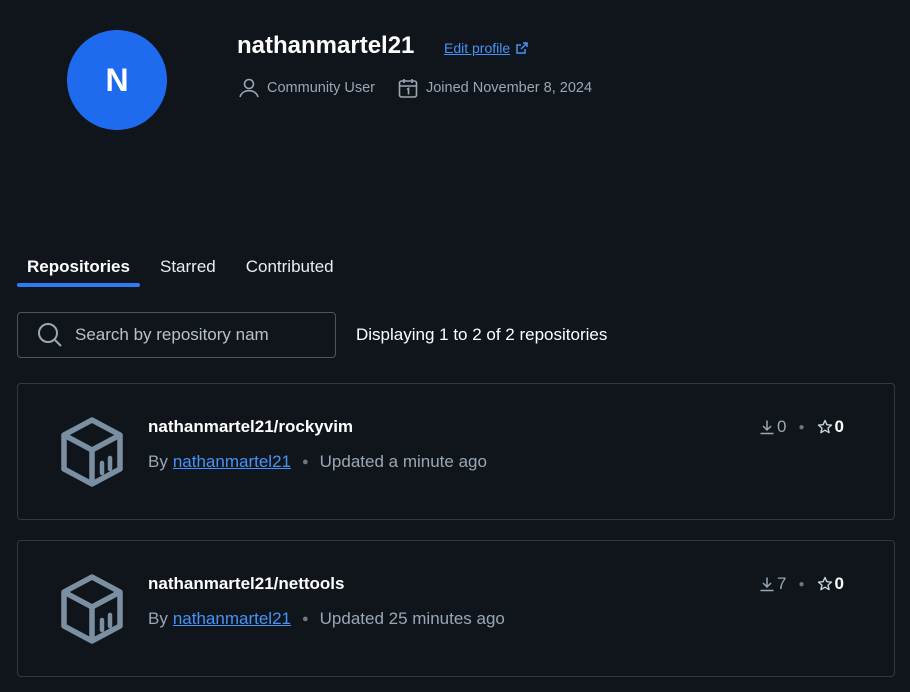 The height and width of the screenshot is (692, 910). What do you see at coordinates (326, 45) in the screenshot?
I see `username: nathanmartel21` at bounding box center [326, 45].